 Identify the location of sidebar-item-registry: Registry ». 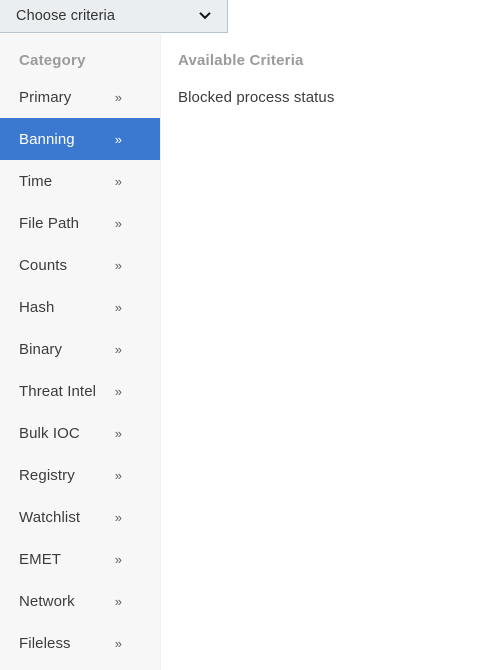
(80, 475).